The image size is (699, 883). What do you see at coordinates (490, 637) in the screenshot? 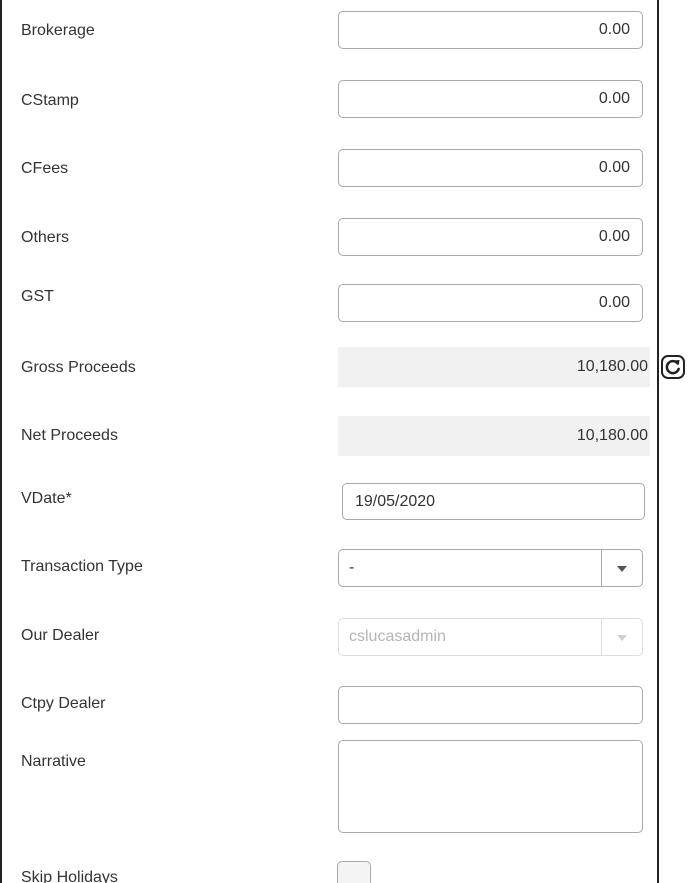
I see `our-dealer-select: cslucasadmin` at bounding box center [490, 637].